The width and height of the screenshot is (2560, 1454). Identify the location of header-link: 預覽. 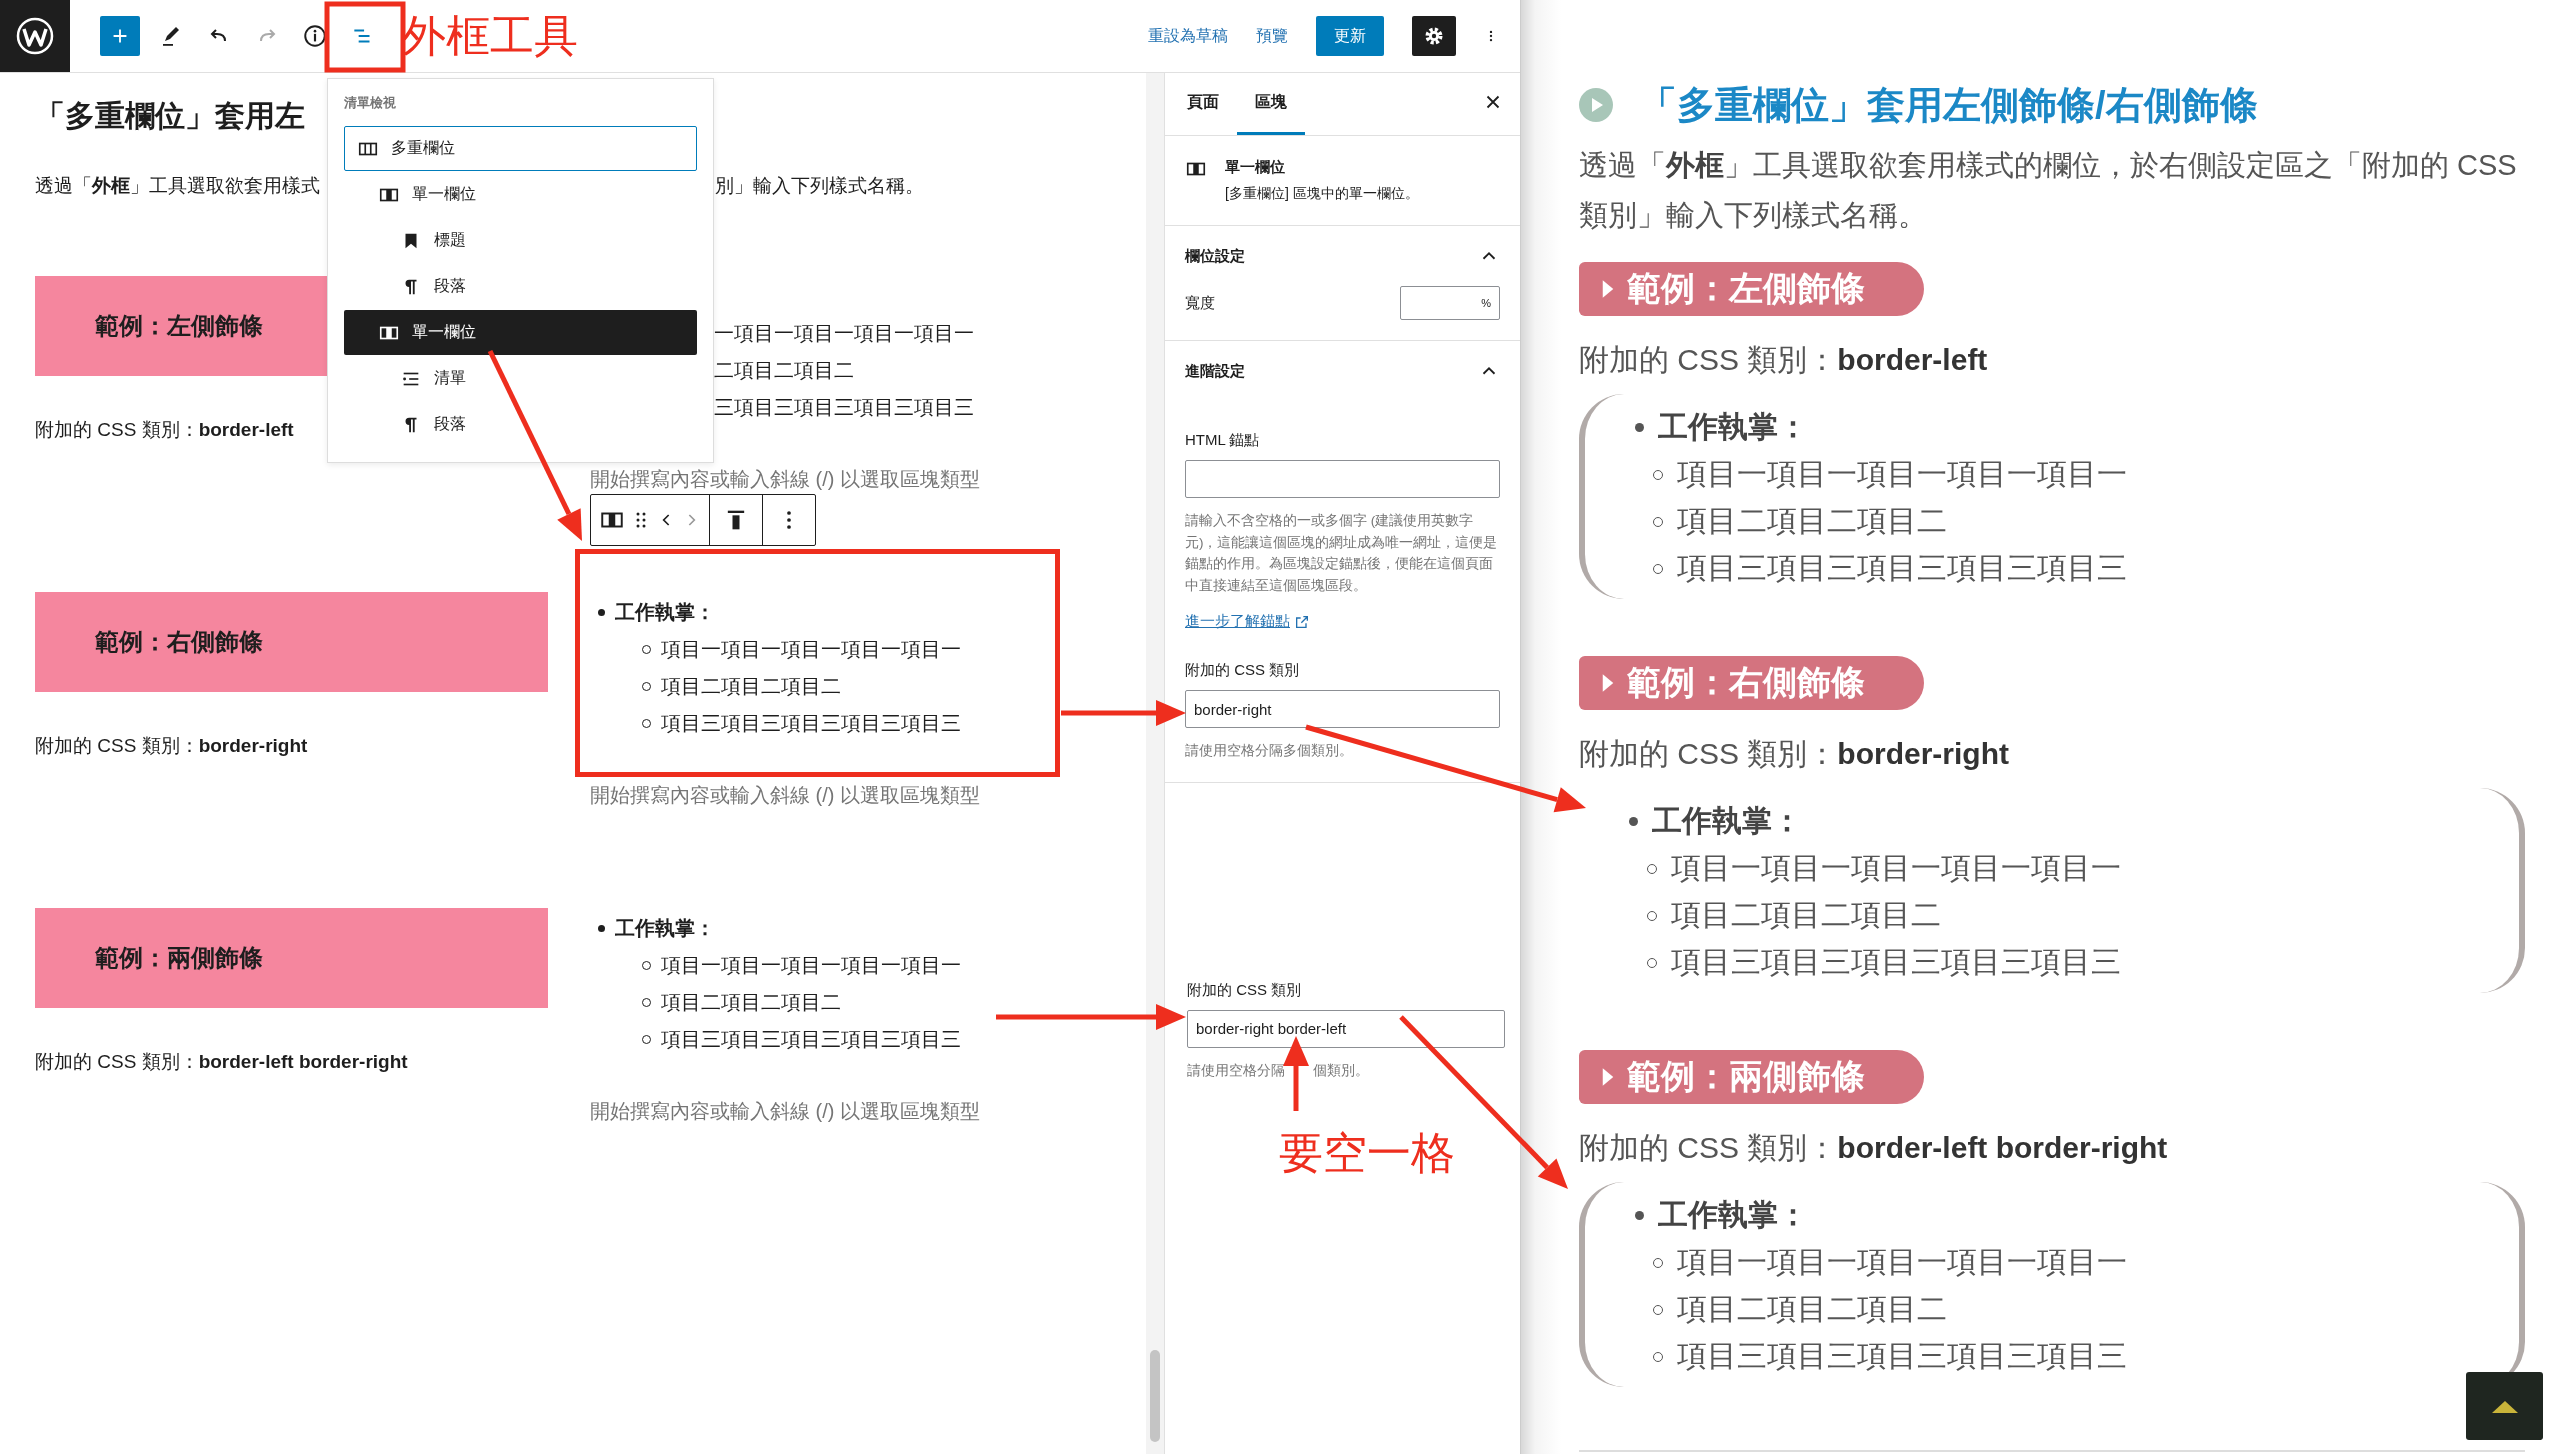
(1272, 36).